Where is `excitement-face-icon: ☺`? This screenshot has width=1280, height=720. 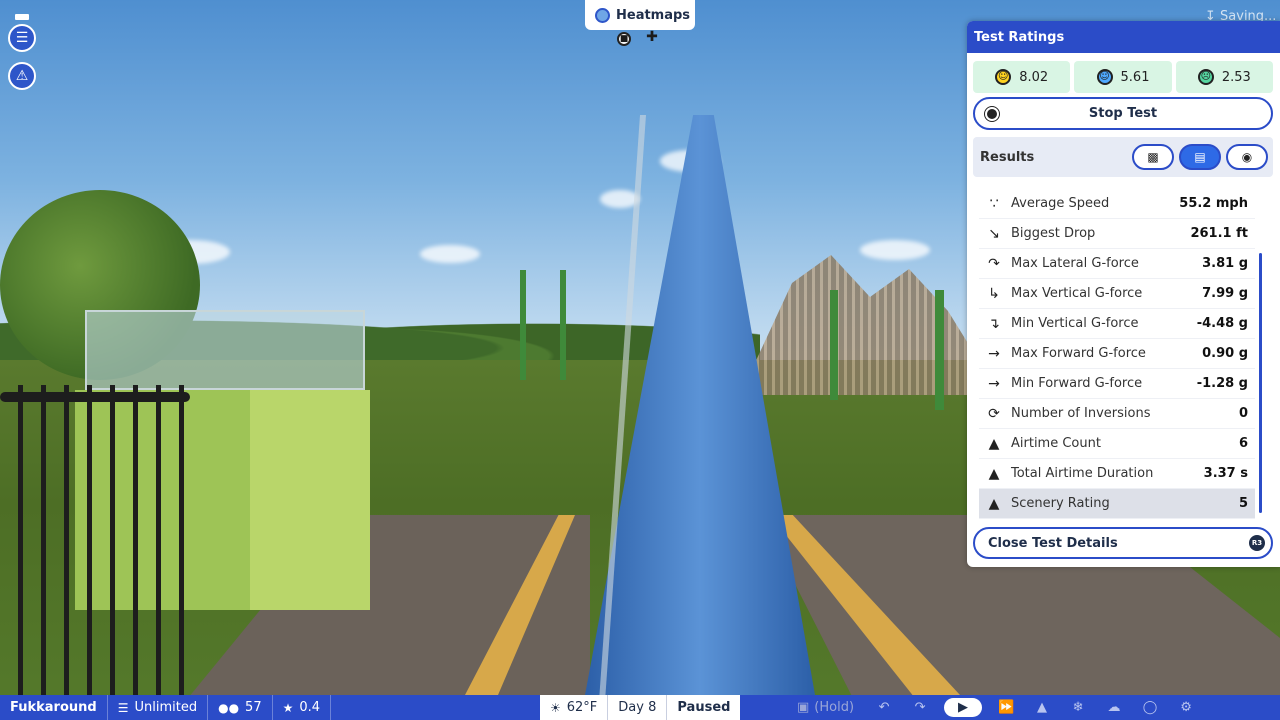 excitement-face-icon: ☺ is located at coordinates (1003, 77).